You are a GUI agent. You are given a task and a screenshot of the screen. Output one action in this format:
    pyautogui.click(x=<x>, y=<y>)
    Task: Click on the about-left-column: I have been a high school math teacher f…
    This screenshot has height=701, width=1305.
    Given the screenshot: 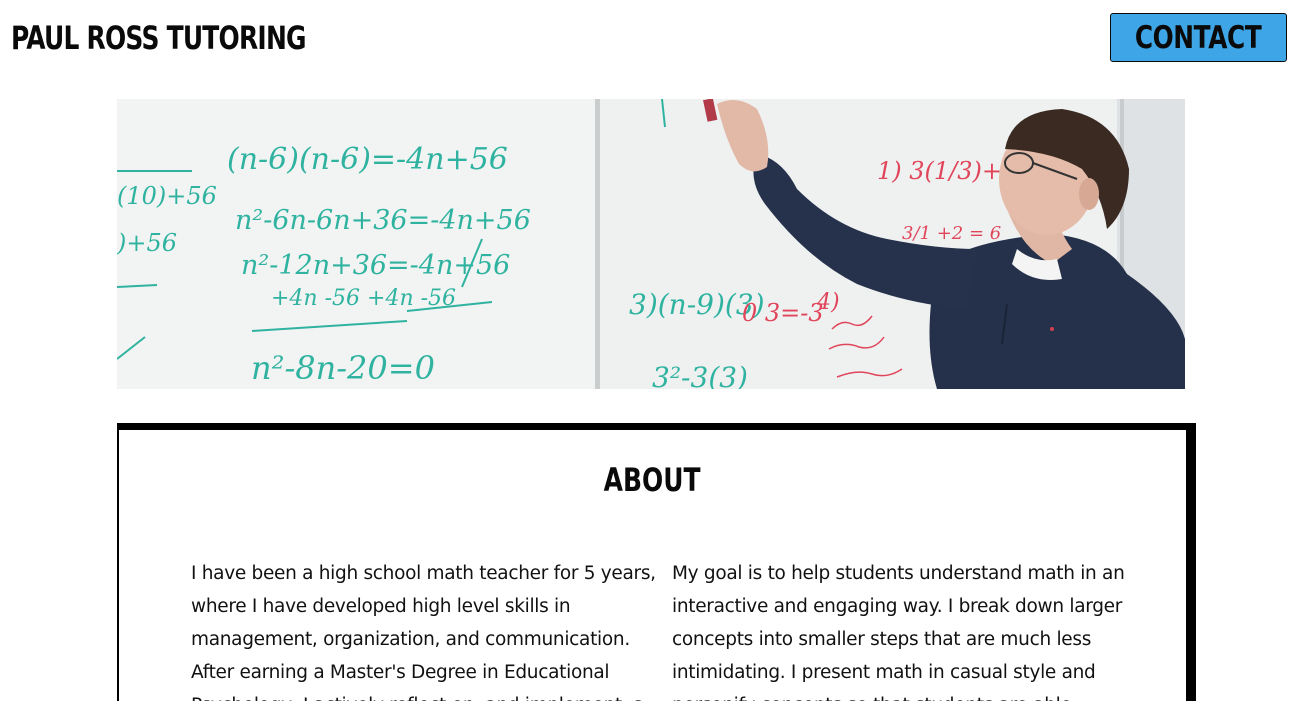 What is the action you would take?
    pyautogui.click(x=423, y=629)
    